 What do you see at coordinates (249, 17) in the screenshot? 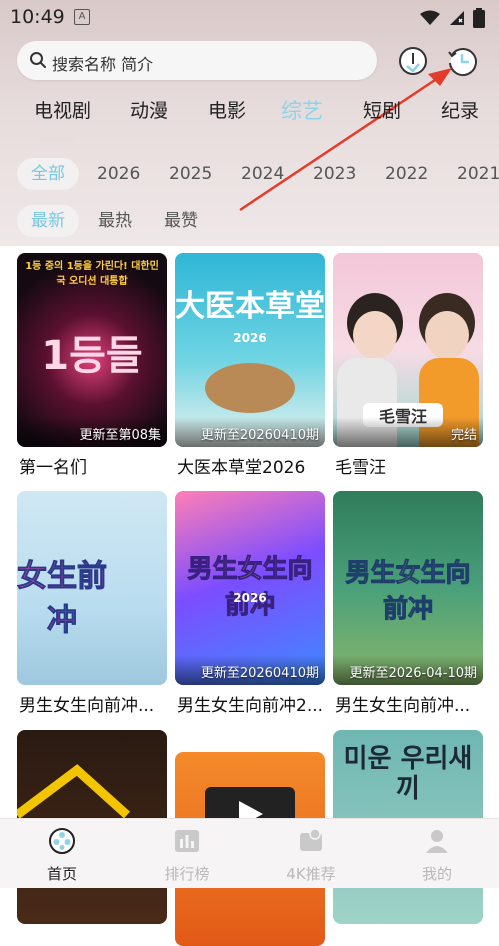
I see `status-bar: 10:49 A` at bounding box center [249, 17].